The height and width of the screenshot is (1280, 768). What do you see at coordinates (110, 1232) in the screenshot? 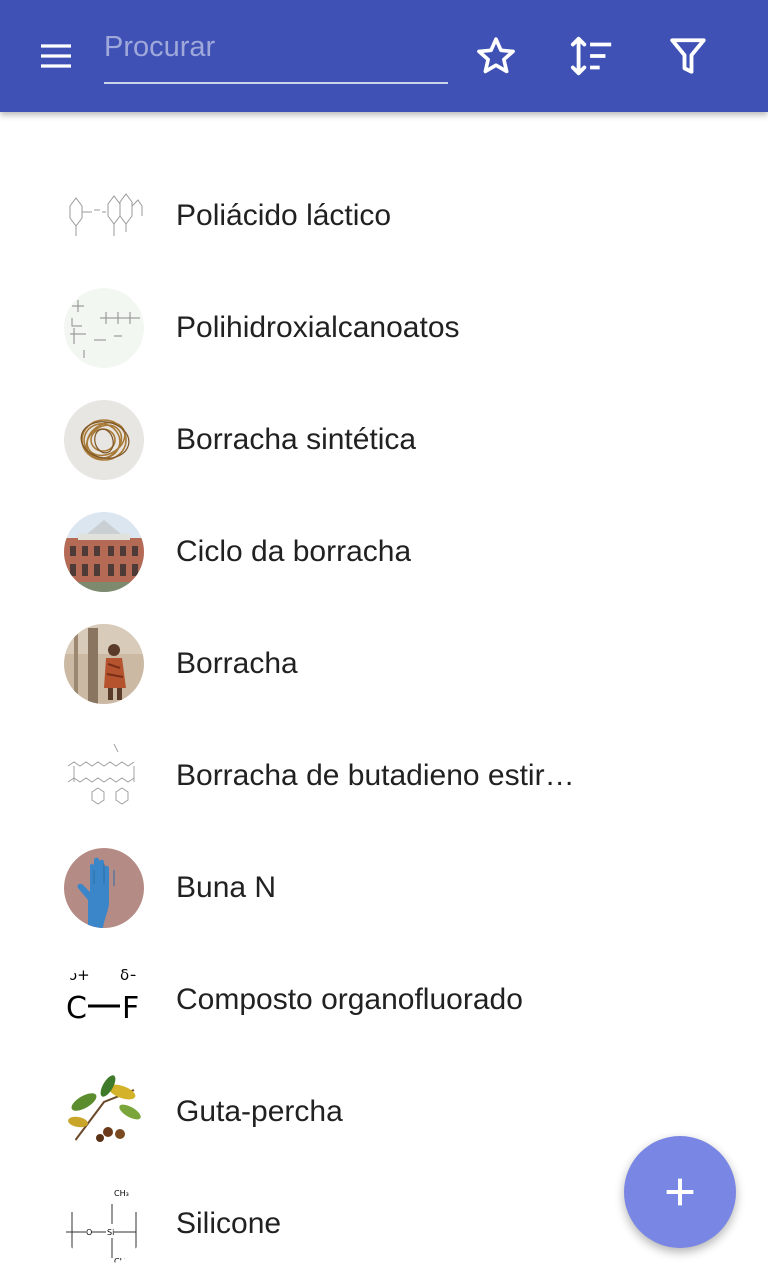
I see `silicon-label: Si` at bounding box center [110, 1232].